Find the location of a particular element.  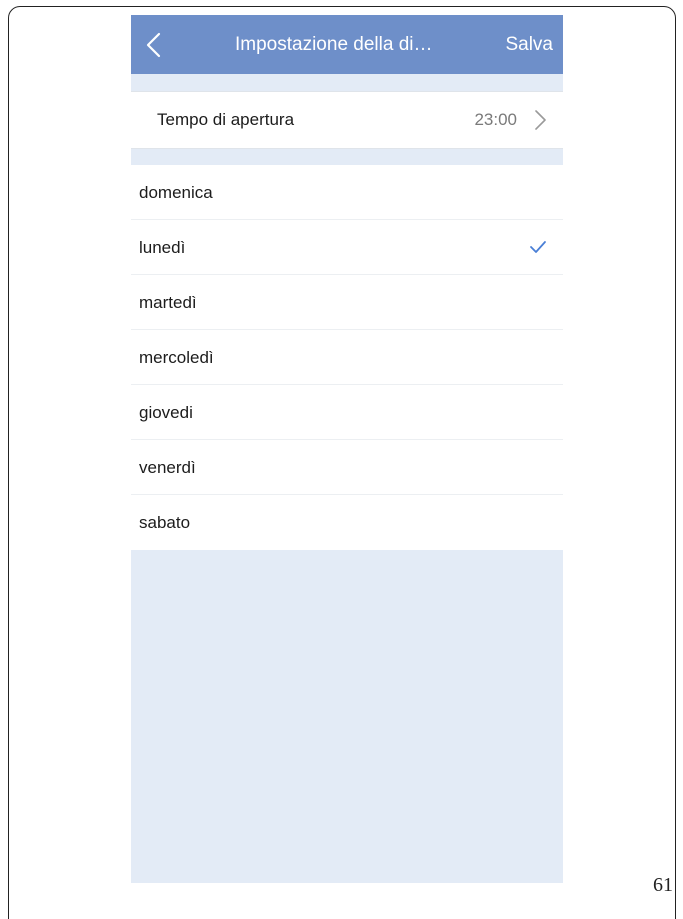

weekday-row: sabato is located at coordinates (347, 522).